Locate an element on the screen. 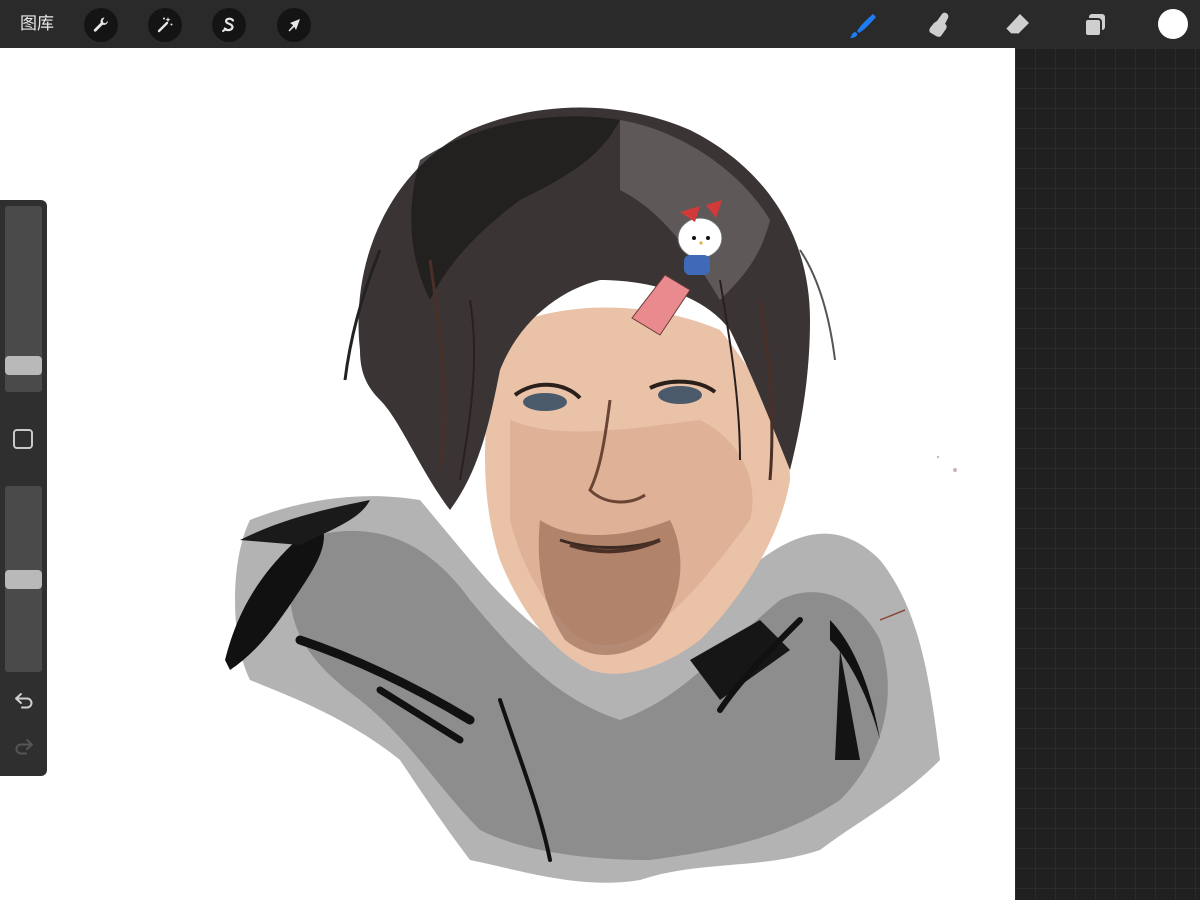 The width and height of the screenshot is (1200, 900). selection-button is located at coordinates (229, 25).